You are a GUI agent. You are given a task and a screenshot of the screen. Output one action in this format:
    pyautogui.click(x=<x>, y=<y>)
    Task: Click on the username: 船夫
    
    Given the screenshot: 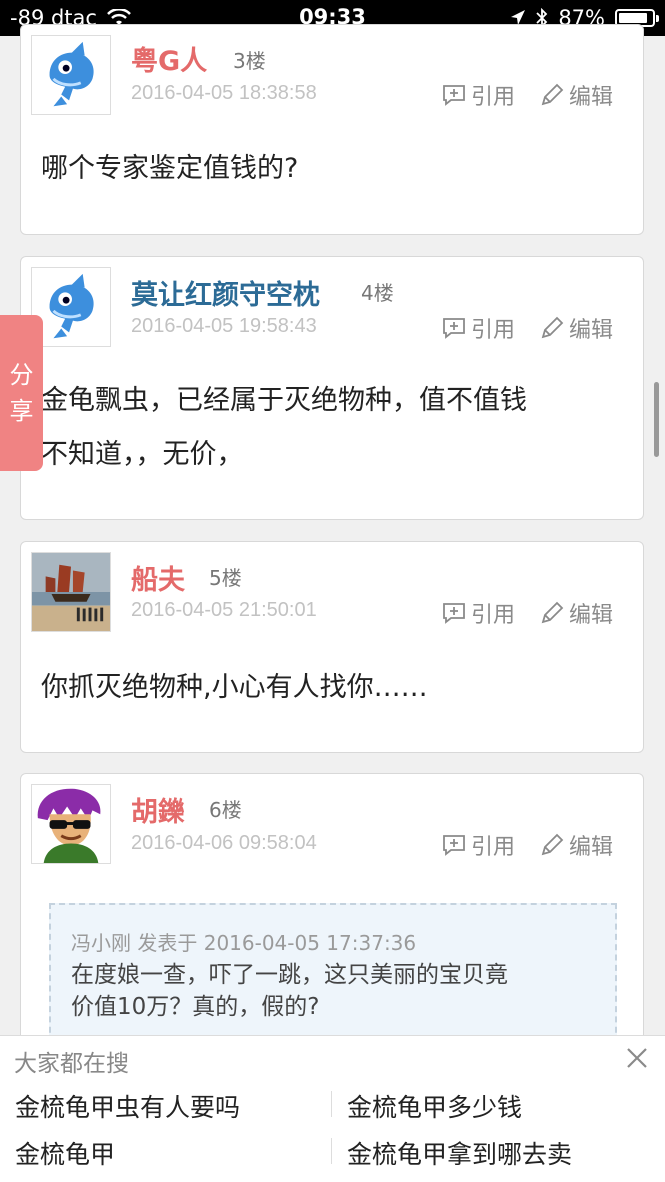 What is the action you would take?
    pyautogui.click(x=158, y=577)
    